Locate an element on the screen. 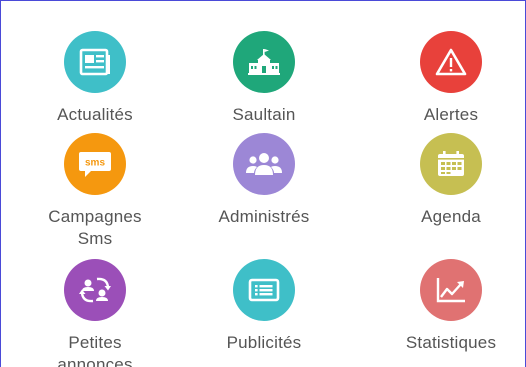 This screenshot has width=526, height=367. tile-alertes: Alertes is located at coordinates (448, 78).